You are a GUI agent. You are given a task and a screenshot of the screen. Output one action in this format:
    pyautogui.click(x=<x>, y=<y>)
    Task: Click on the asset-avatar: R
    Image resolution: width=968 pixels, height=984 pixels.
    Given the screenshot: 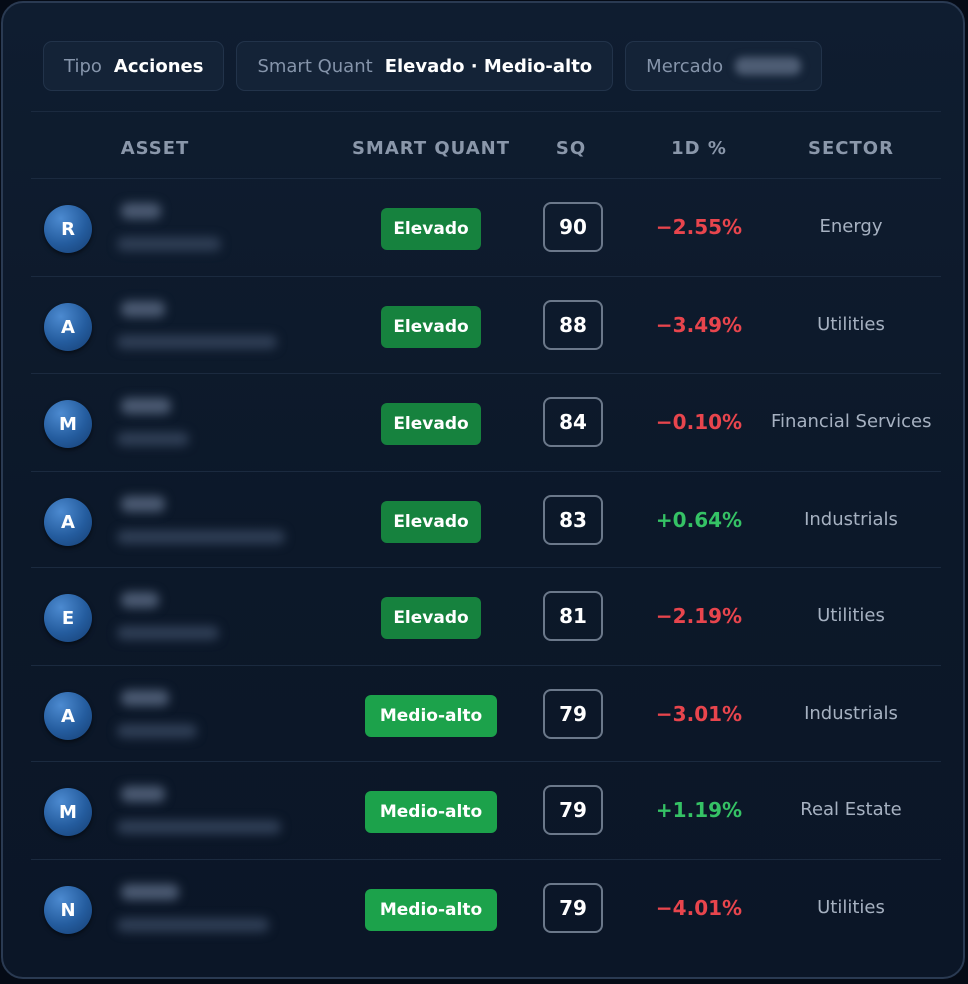 What is the action you would take?
    pyautogui.click(x=68, y=229)
    